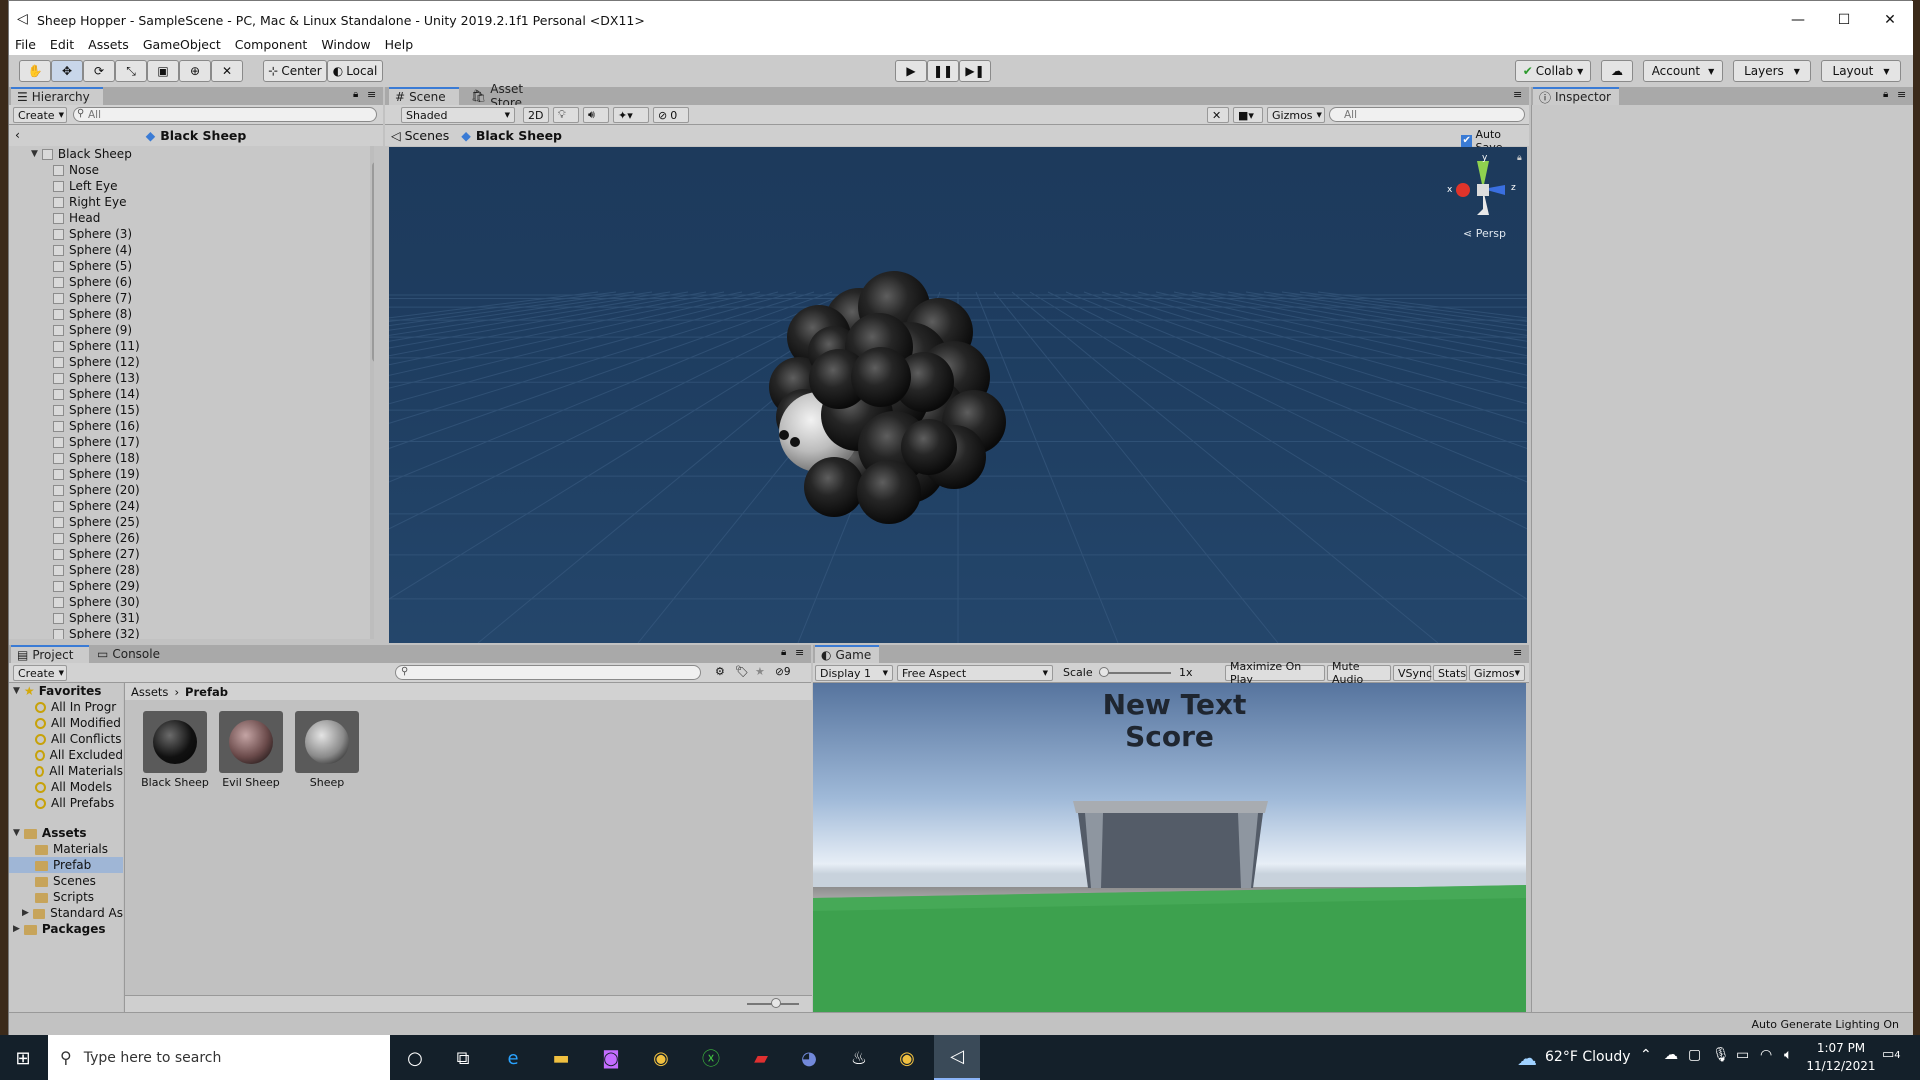 Image resolution: width=1920 pixels, height=1080 pixels. What do you see at coordinates (1497, 673) in the screenshot?
I see `game-gizmos-dropdown: Gizmos ▼` at bounding box center [1497, 673].